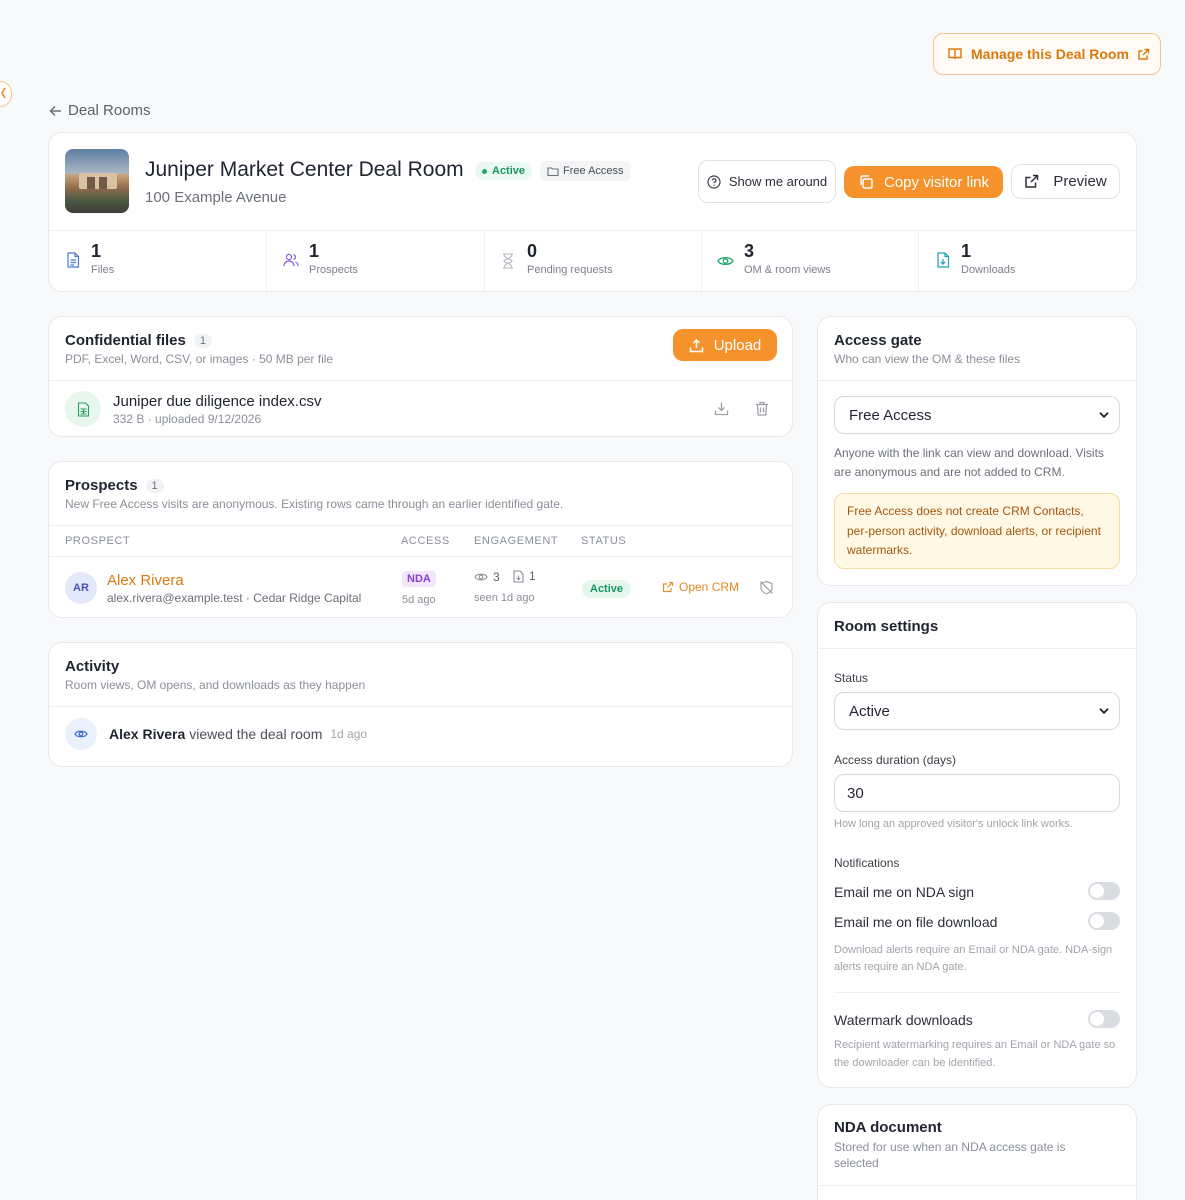 This screenshot has width=1185, height=1200. I want to click on file-name: Juniper due diligence index.csv, so click(217, 401).